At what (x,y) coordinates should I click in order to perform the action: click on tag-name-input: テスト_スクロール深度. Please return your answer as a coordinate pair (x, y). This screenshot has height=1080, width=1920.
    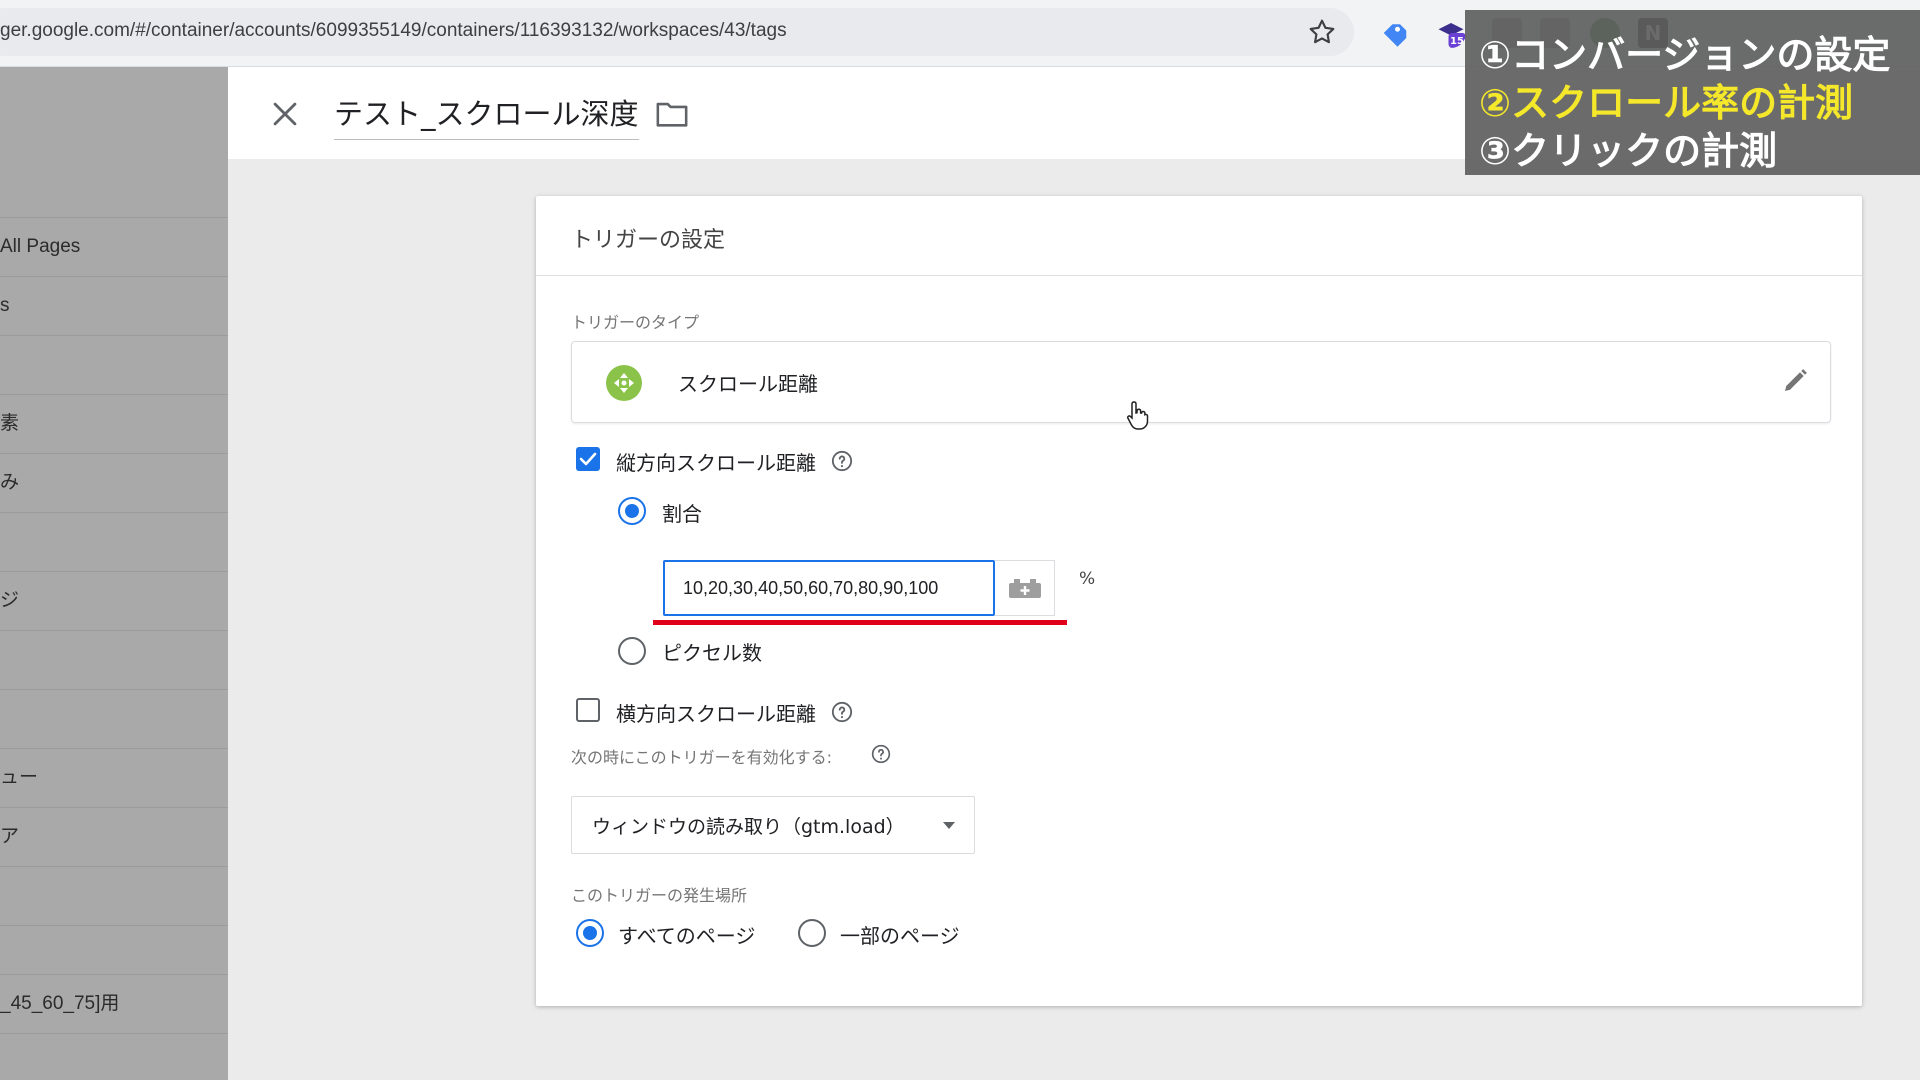
    Looking at the image, I should click on (486, 115).